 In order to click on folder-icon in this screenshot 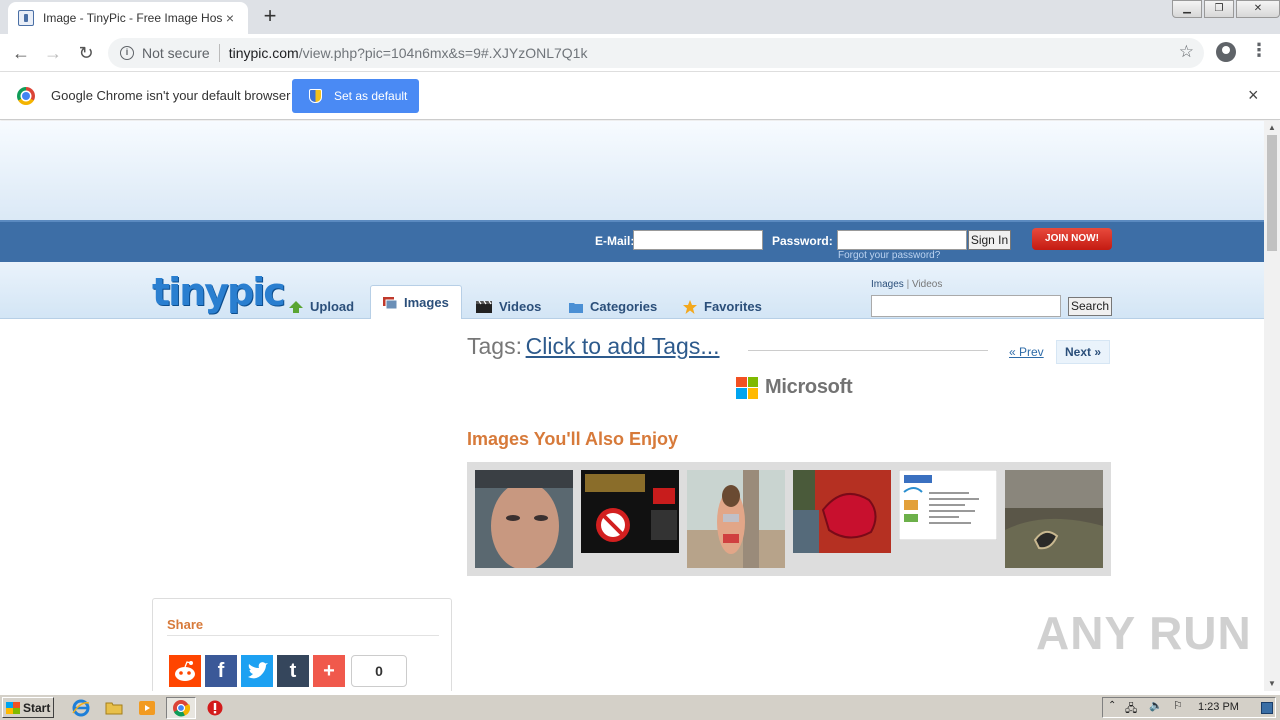, I will do `click(576, 307)`.